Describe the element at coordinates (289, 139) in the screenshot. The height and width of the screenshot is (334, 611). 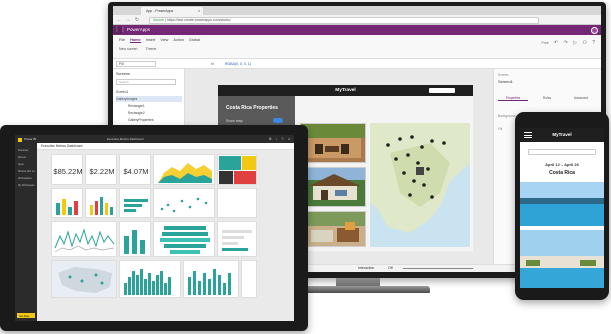
I see `feedback-icon: ☺` at that location.